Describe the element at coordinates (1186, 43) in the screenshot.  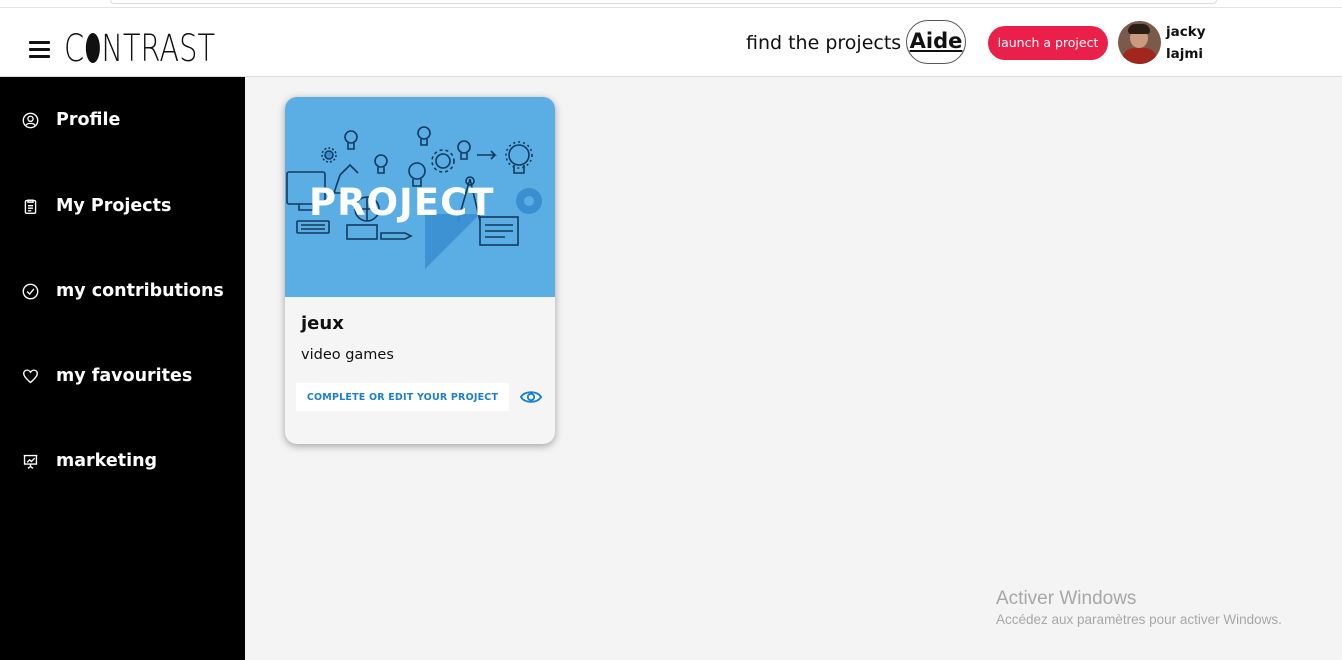
I see `user-name: jacky lajmi` at that location.